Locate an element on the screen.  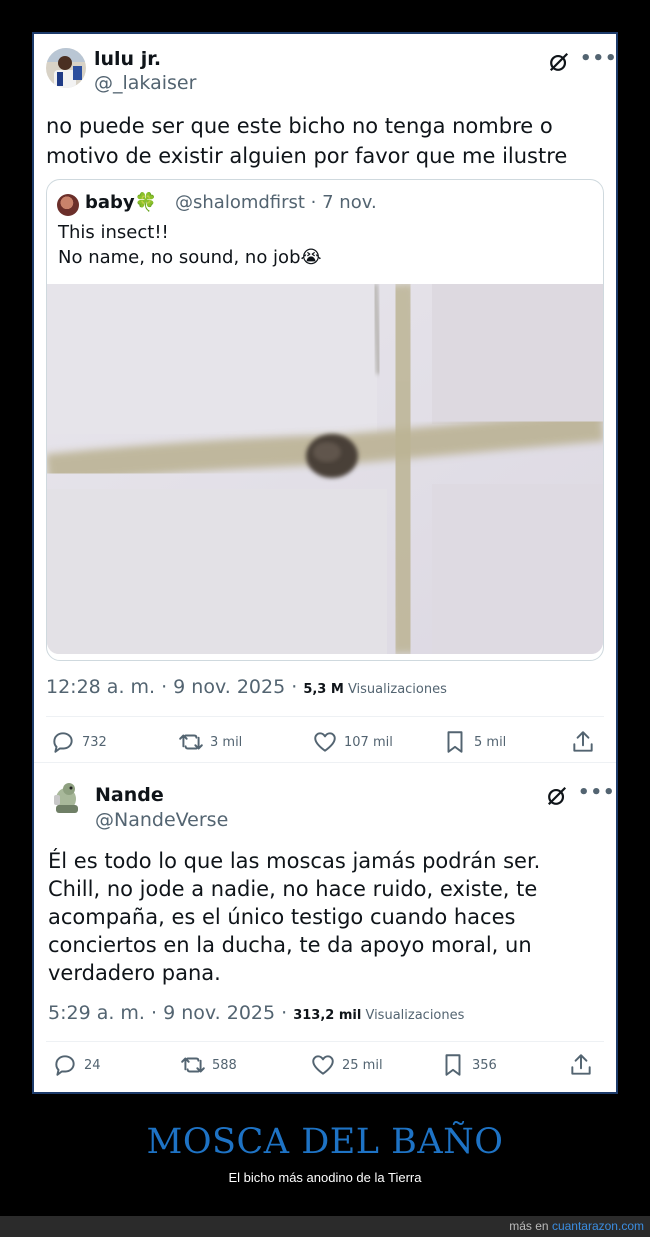
like-button: 107 mil is located at coordinates (352, 742).